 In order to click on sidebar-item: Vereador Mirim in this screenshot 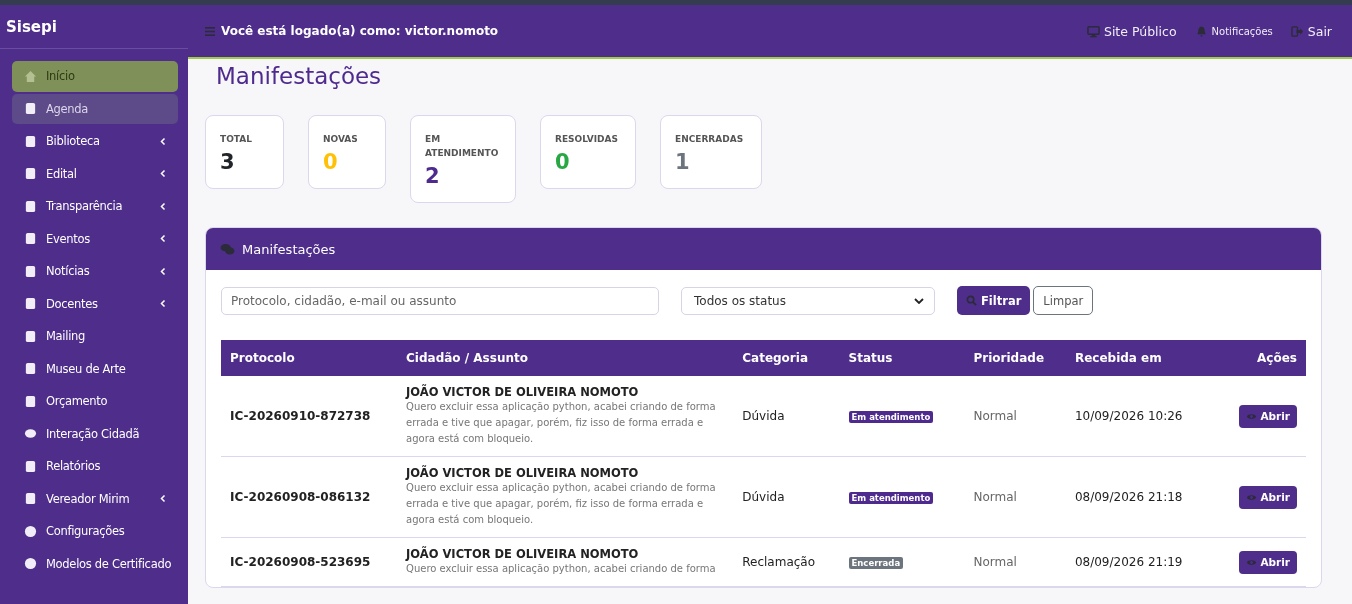, I will do `click(95, 498)`.